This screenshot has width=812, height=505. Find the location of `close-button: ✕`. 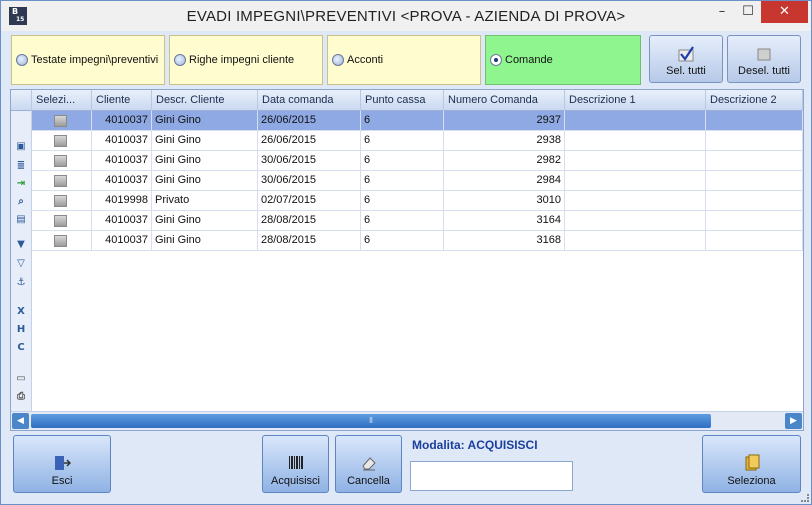

close-button: ✕ is located at coordinates (784, 12).